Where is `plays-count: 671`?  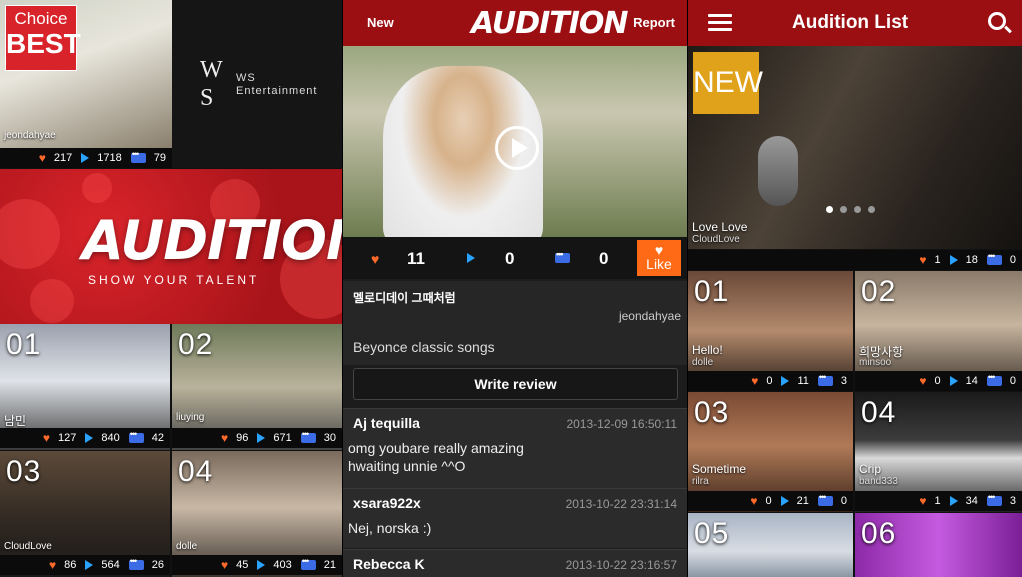 plays-count: 671 is located at coordinates (282, 438).